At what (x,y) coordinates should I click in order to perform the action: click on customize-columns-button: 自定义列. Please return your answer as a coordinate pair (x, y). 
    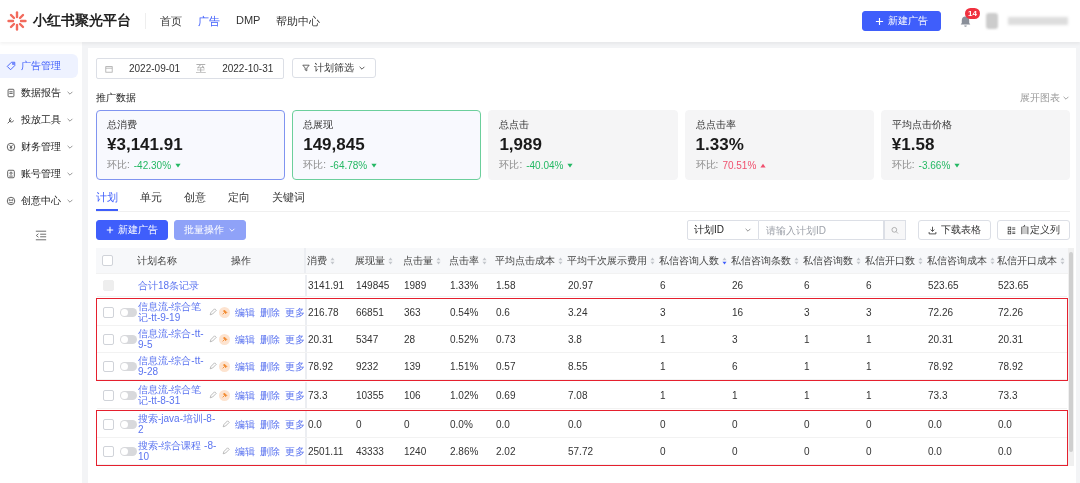
    Looking at the image, I should click on (1033, 230).